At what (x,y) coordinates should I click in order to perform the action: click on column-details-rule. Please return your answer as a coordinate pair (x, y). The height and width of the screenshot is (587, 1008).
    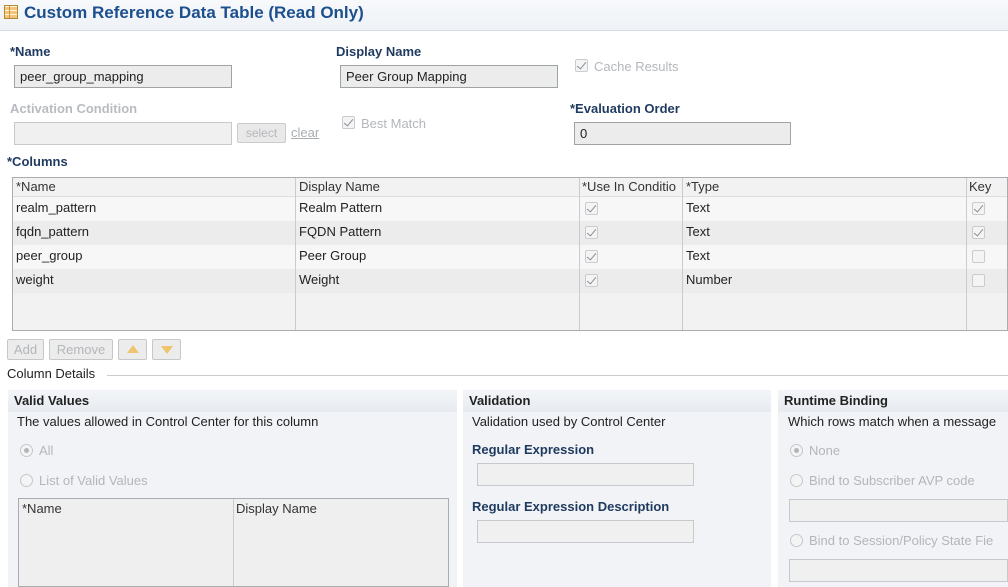
    Looking at the image, I should click on (557, 375).